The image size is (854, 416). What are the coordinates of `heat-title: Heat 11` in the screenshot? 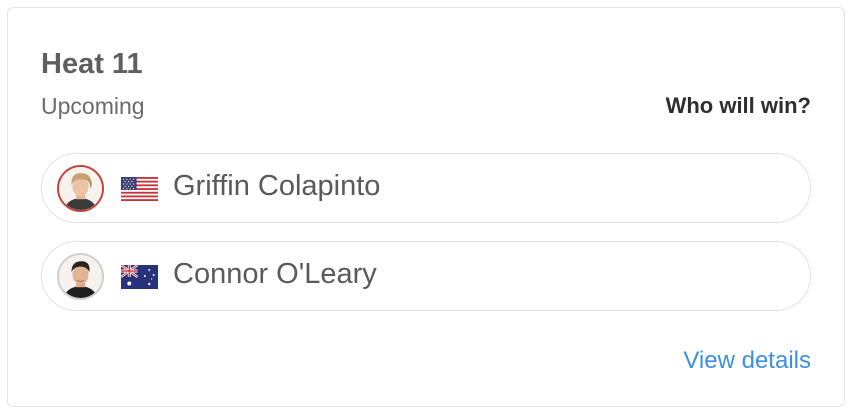 It's located at (92, 64).